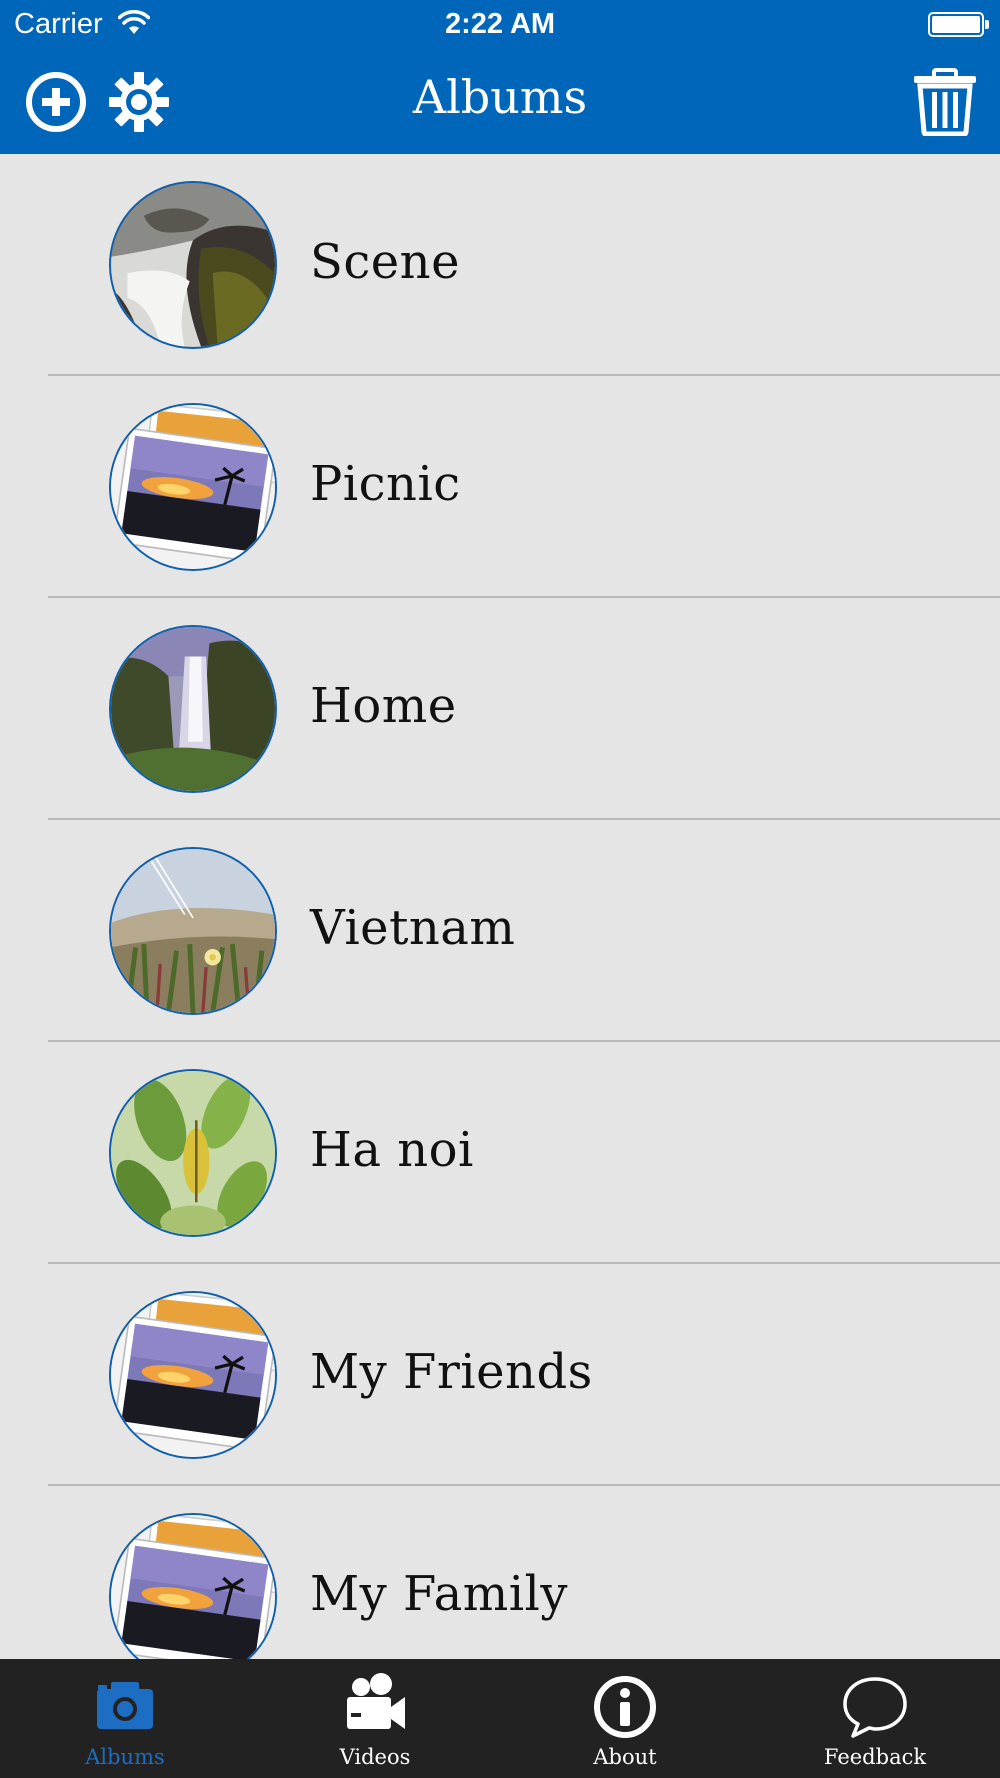 The height and width of the screenshot is (1778, 1000). I want to click on trash-button, so click(945, 102).